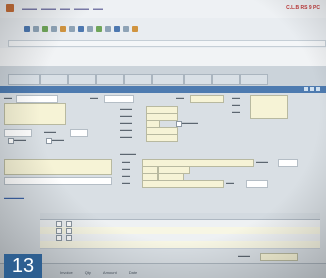  I want to click on memo-field, so click(58, 167).